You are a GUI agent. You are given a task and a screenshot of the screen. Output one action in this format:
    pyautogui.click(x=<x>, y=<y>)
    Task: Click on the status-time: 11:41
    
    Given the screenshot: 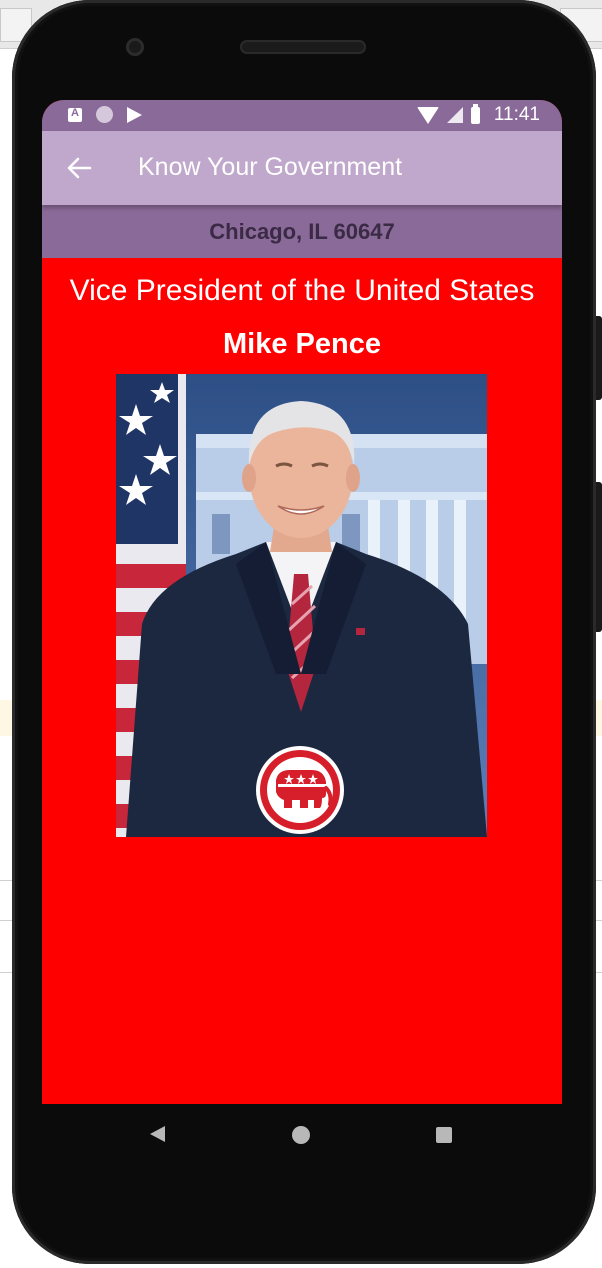 What is the action you would take?
    pyautogui.click(x=516, y=114)
    